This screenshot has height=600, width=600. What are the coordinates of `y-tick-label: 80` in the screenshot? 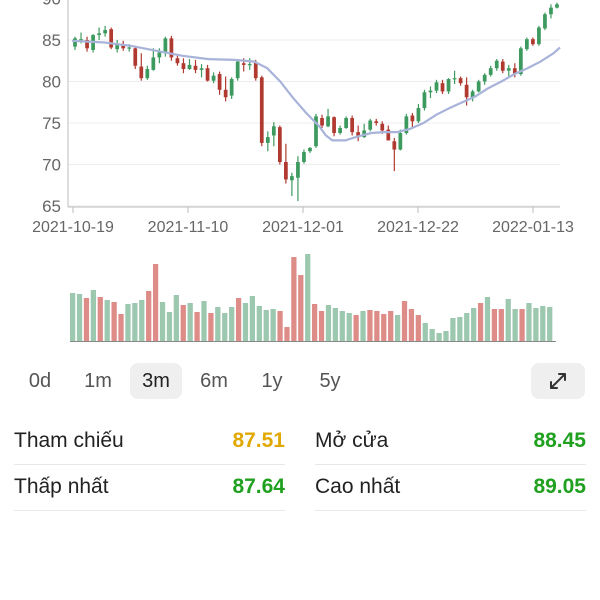 It's located at (51, 82).